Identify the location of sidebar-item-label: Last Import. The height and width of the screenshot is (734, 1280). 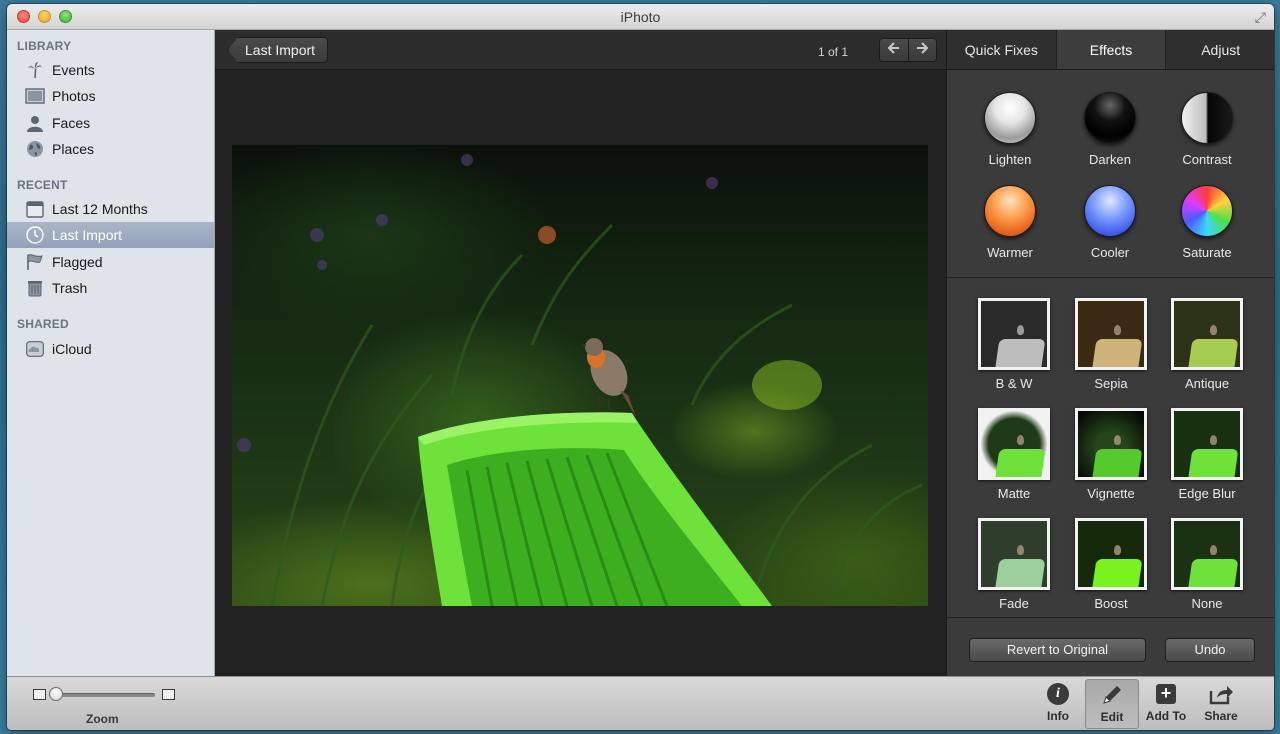
(87, 235).